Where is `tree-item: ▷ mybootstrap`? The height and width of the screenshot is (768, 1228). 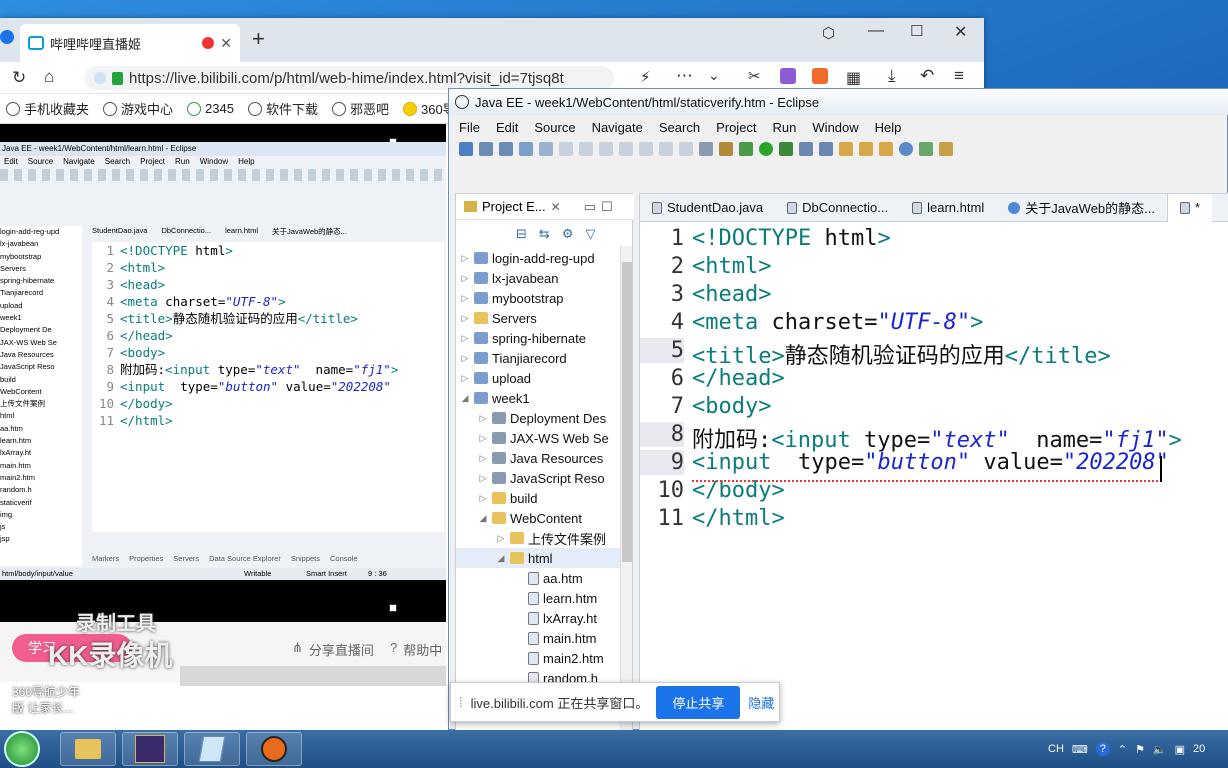 tree-item: ▷ mybootstrap is located at coordinates (538, 298).